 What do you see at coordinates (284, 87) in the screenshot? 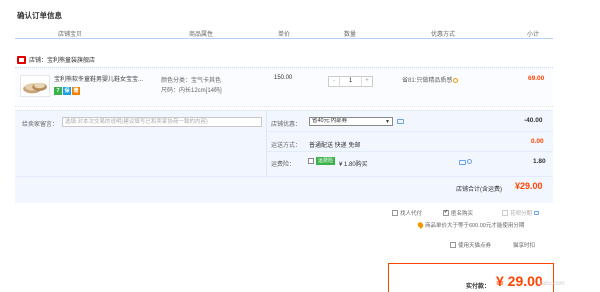
I see `item-row` at bounding box center [284, 87].